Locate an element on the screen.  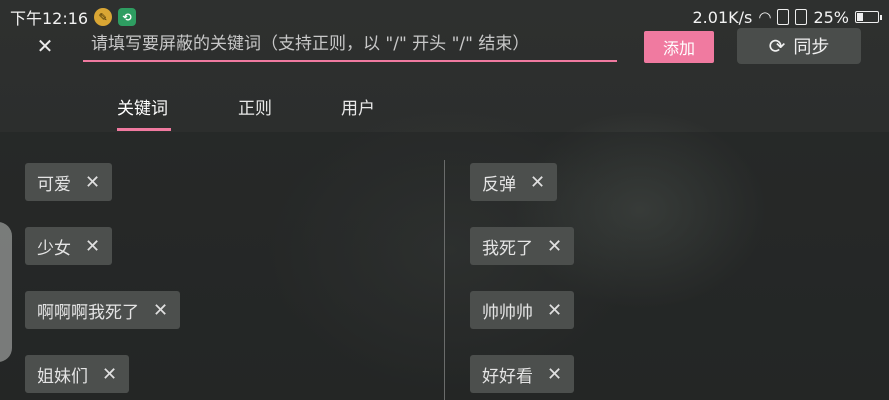
notification-app-icon: ✎ is located at coordinates (103, 17).